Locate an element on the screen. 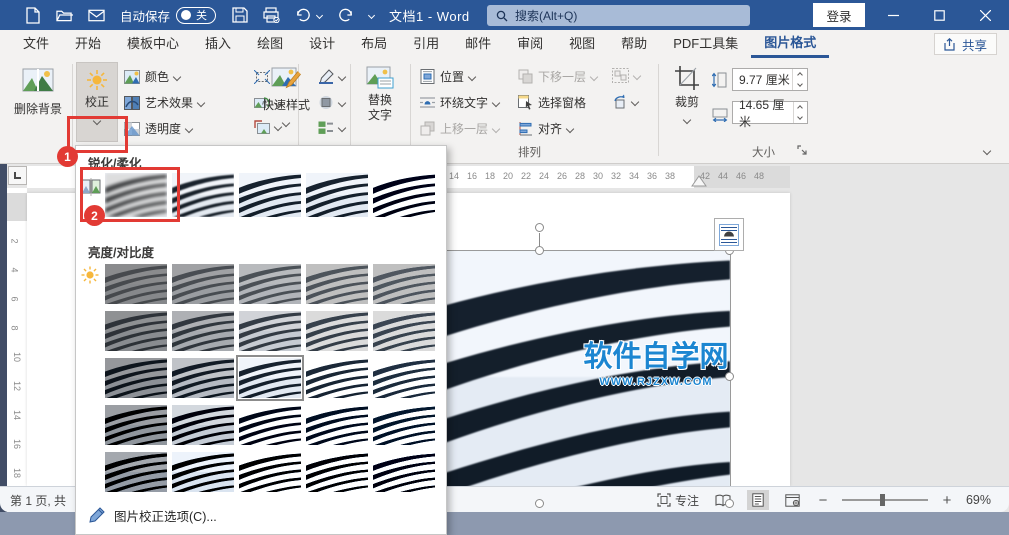  open-folder-icon is located at coordinates (64, 15).